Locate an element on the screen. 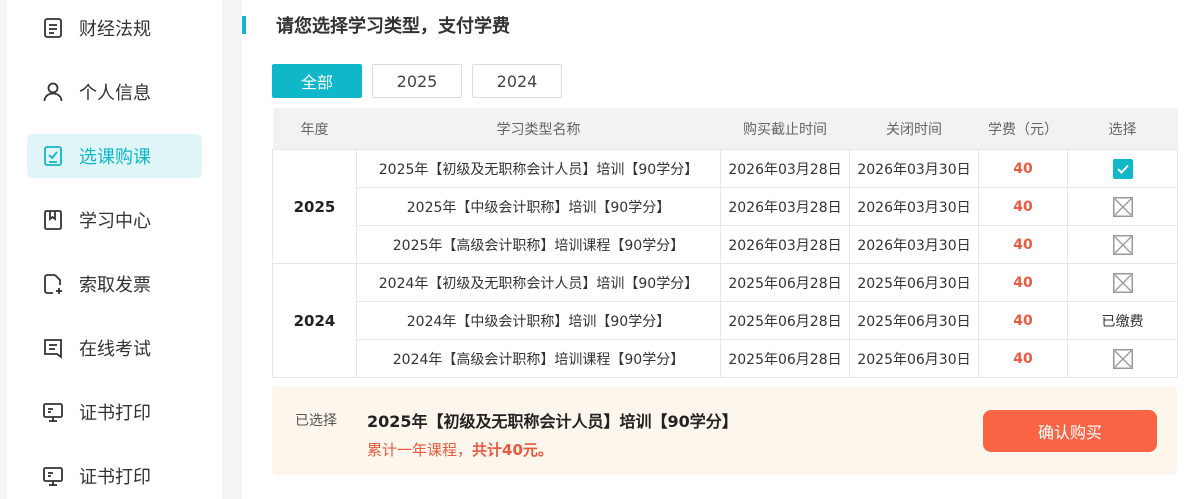 The image size is (1192, 499). course-name-cell: 2024年【初级及无职称会计人员】培训【90学分】 is located at coordinates (538, 282).